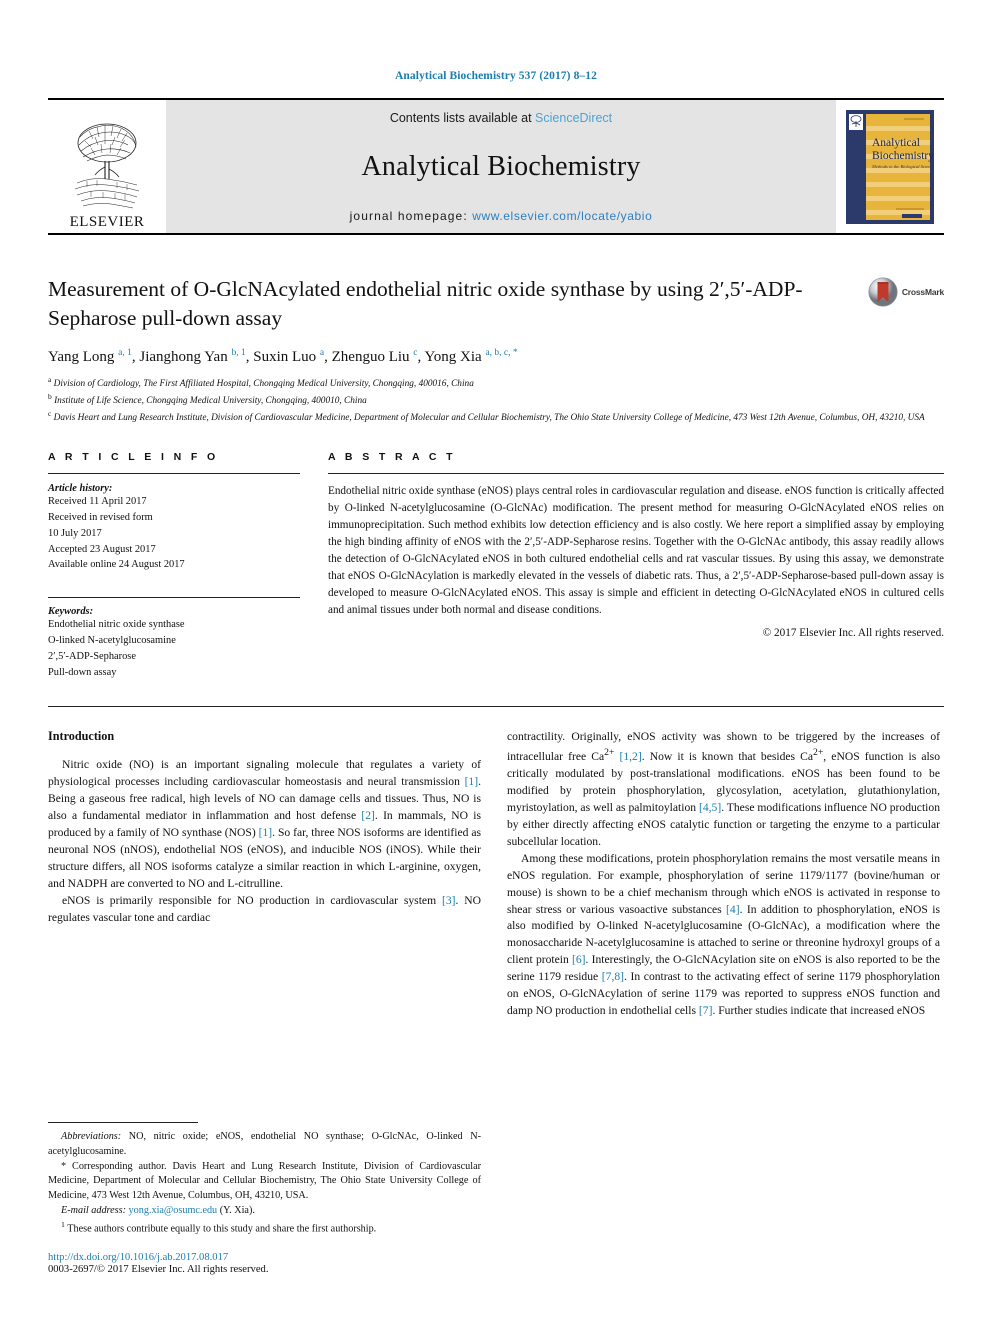 This screenshot has height=1323, width=992. I want to click on crossmark-label: CrossMark, so click(922, 292).